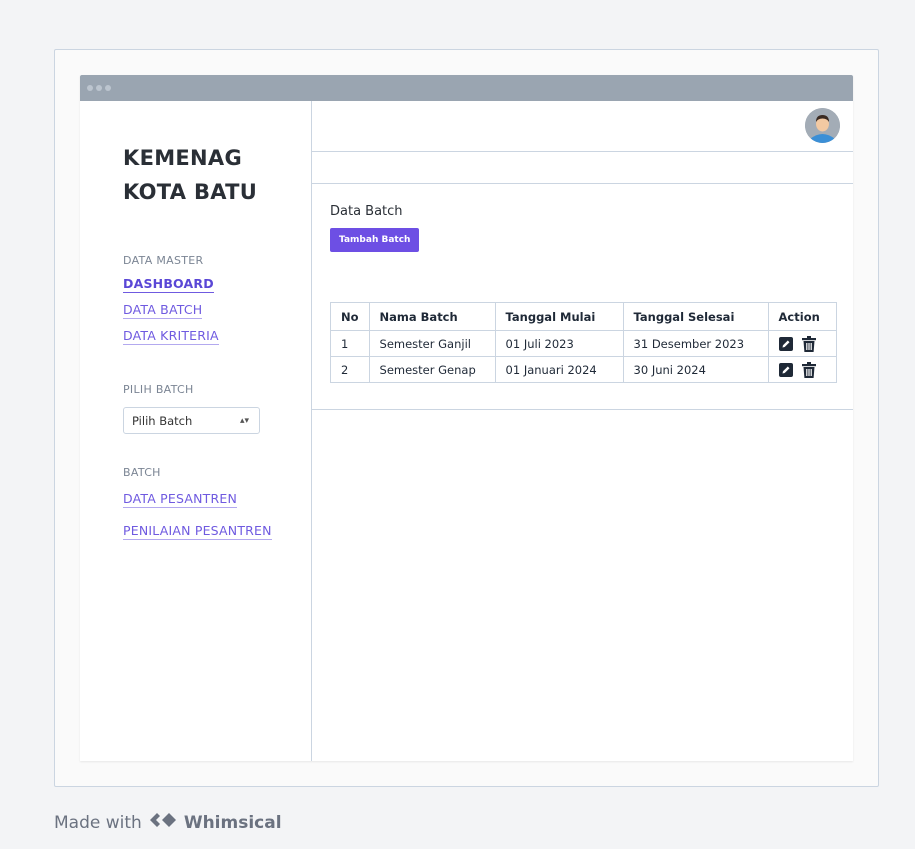 This screenshot has height=849, width=915. What do you see at coordinates (375, 240) in the screenshot?
I see `add-batch-button: Tambah Batch` at bounding box center [375, 240].